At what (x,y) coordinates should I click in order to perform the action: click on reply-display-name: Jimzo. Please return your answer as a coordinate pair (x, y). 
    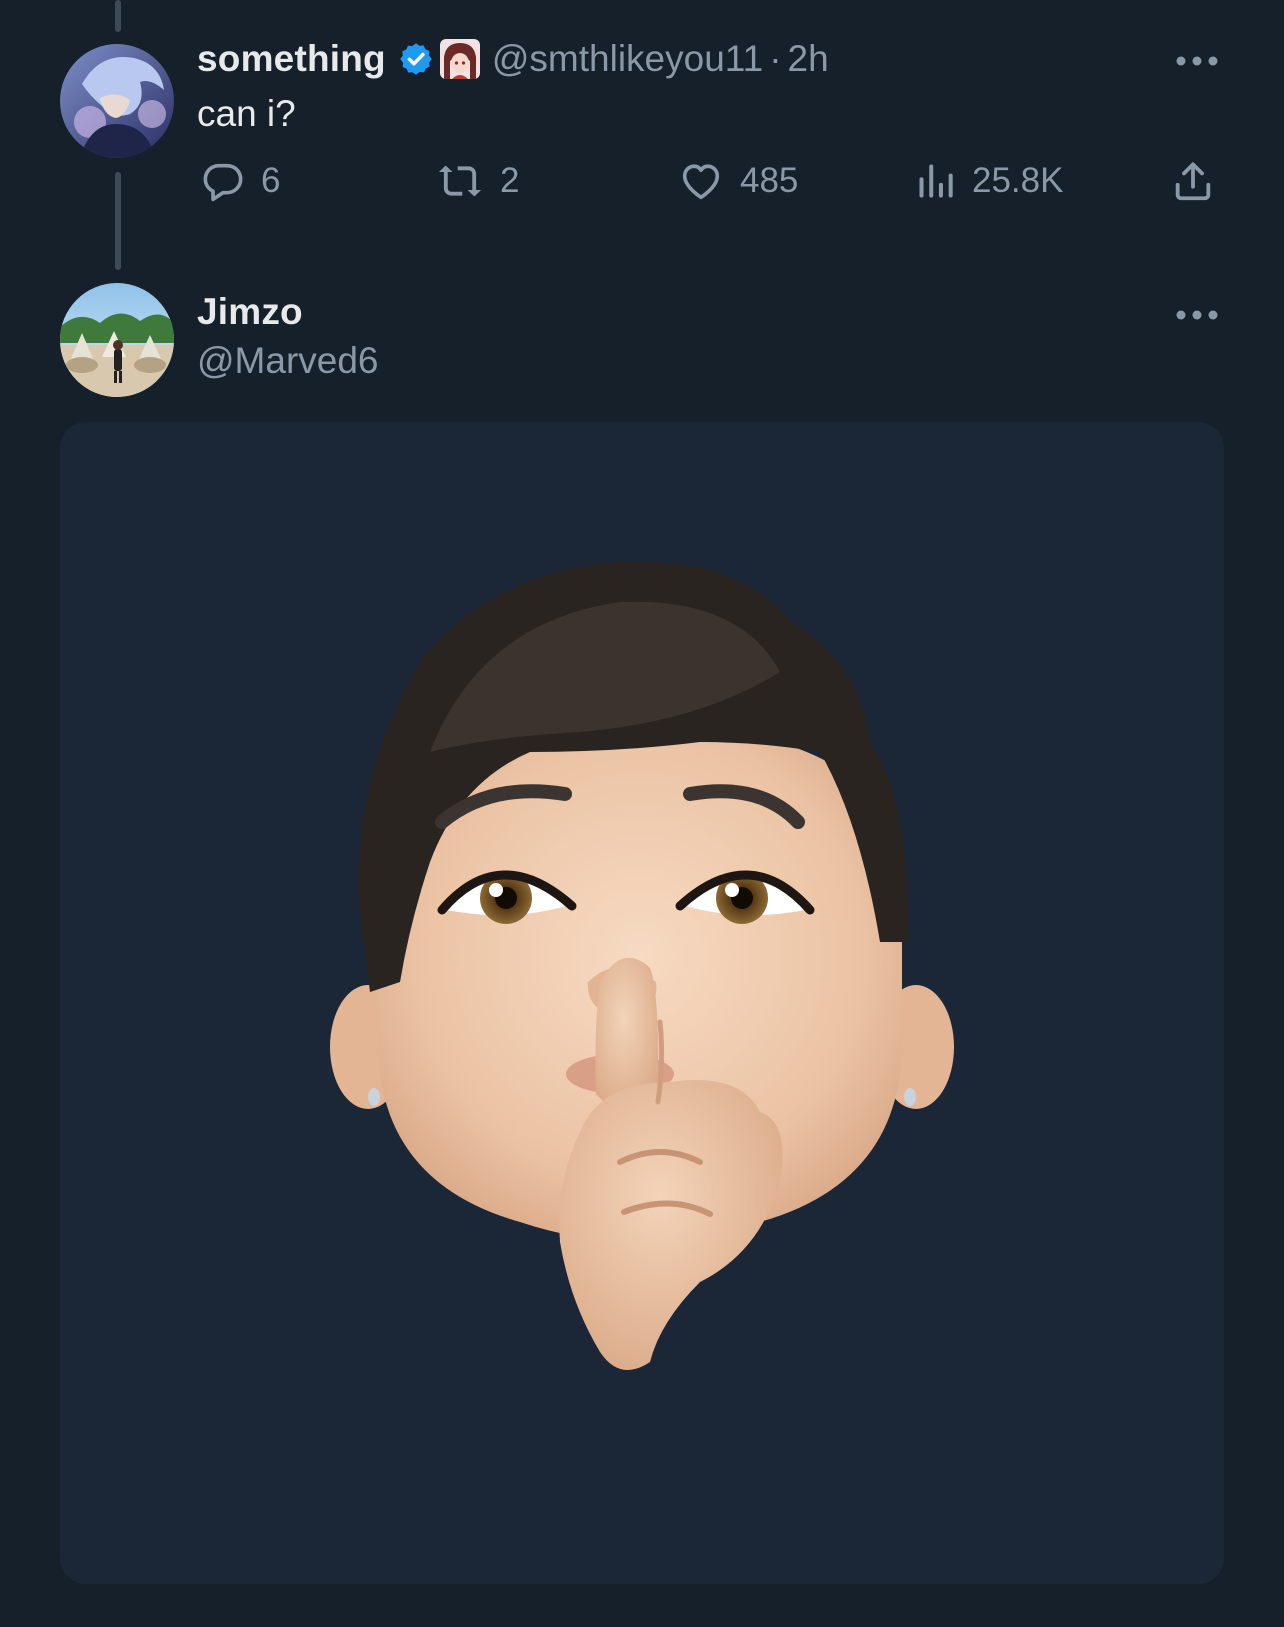
    Looking at the image, I should click on (250, 312).